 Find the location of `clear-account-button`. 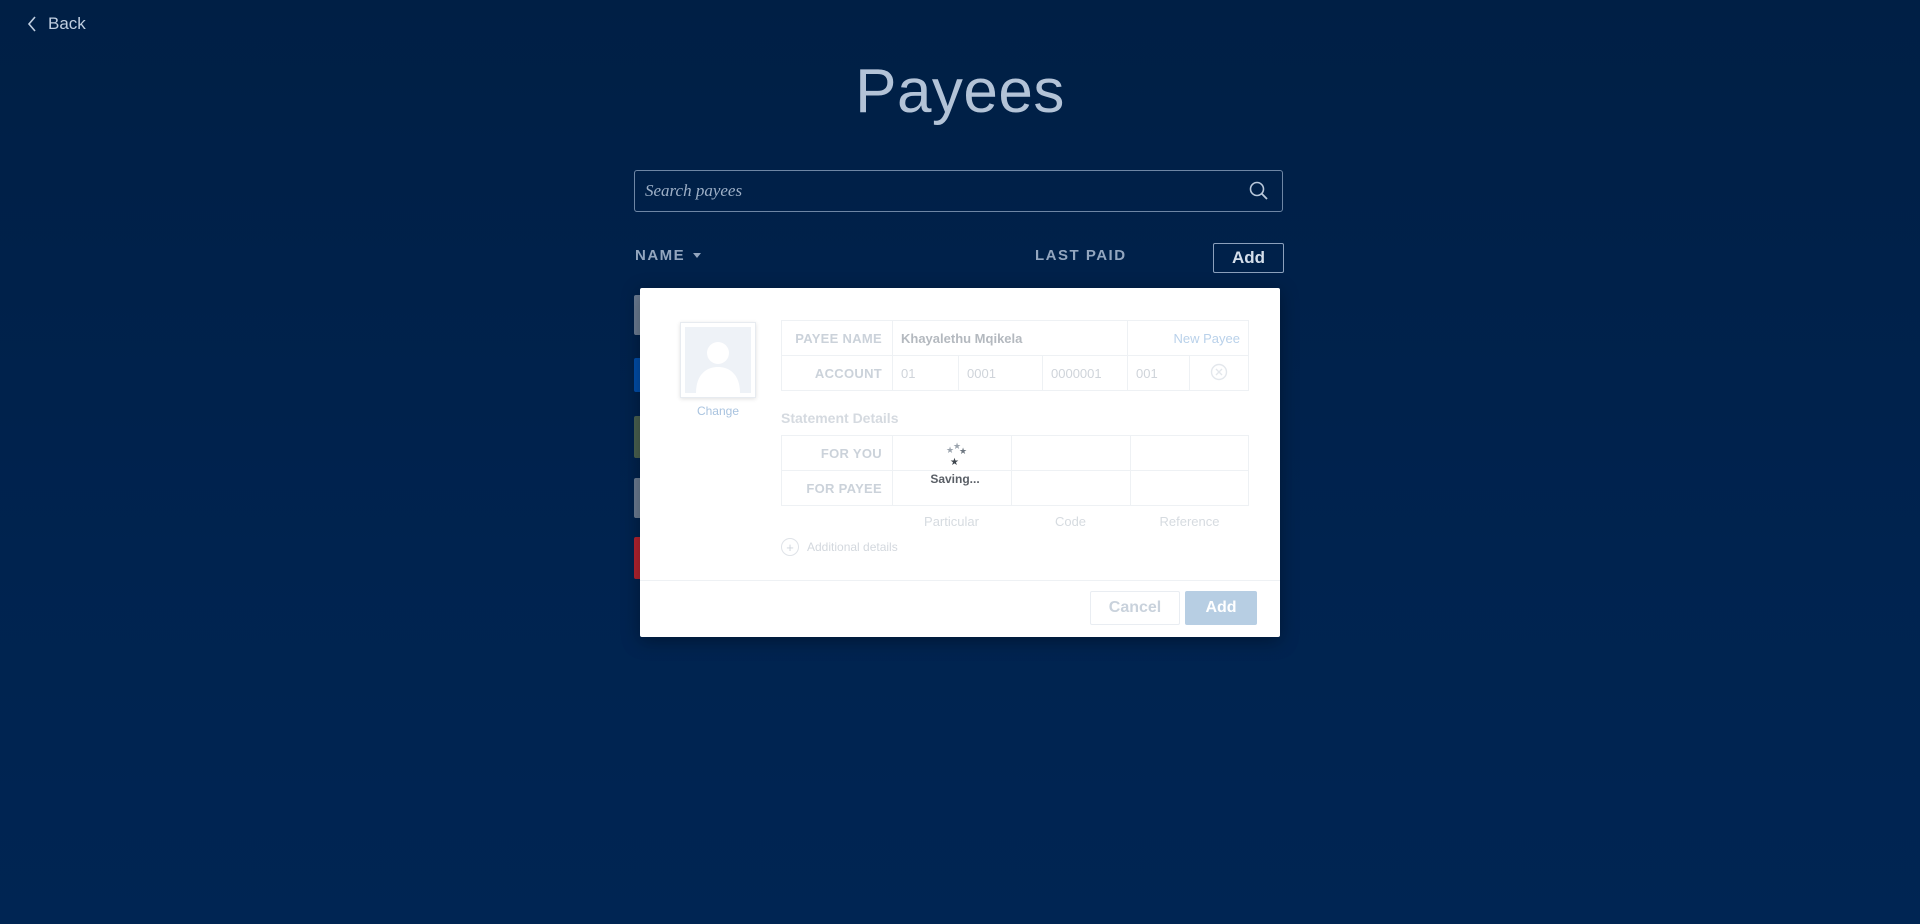

clear-account-button is located at coordinates (1219, 373).